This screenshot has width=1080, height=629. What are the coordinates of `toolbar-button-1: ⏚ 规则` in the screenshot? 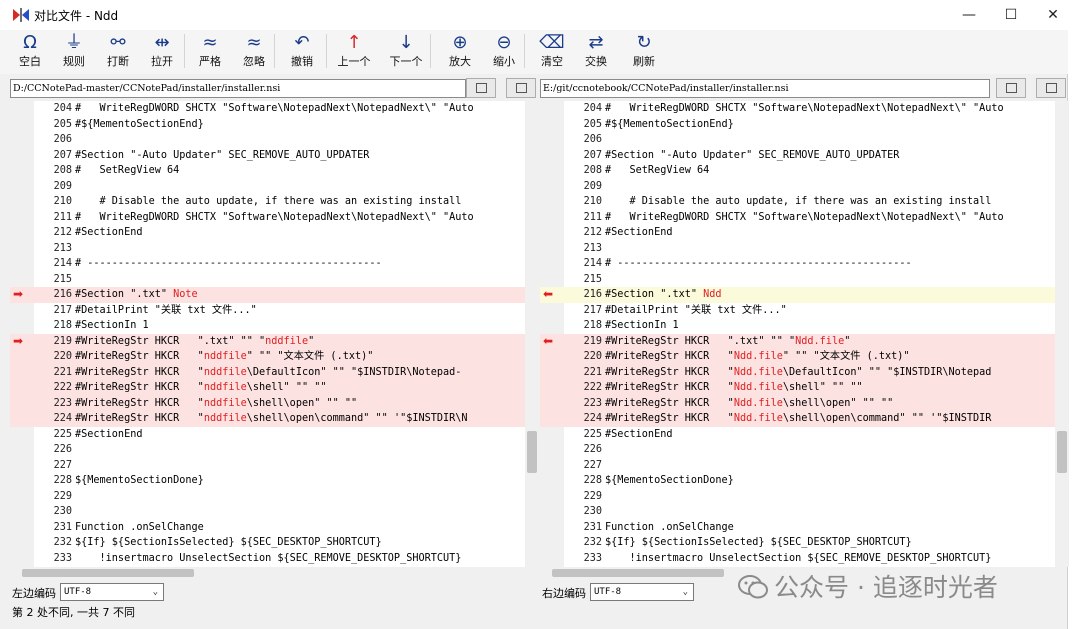 It's located at (74, 52).